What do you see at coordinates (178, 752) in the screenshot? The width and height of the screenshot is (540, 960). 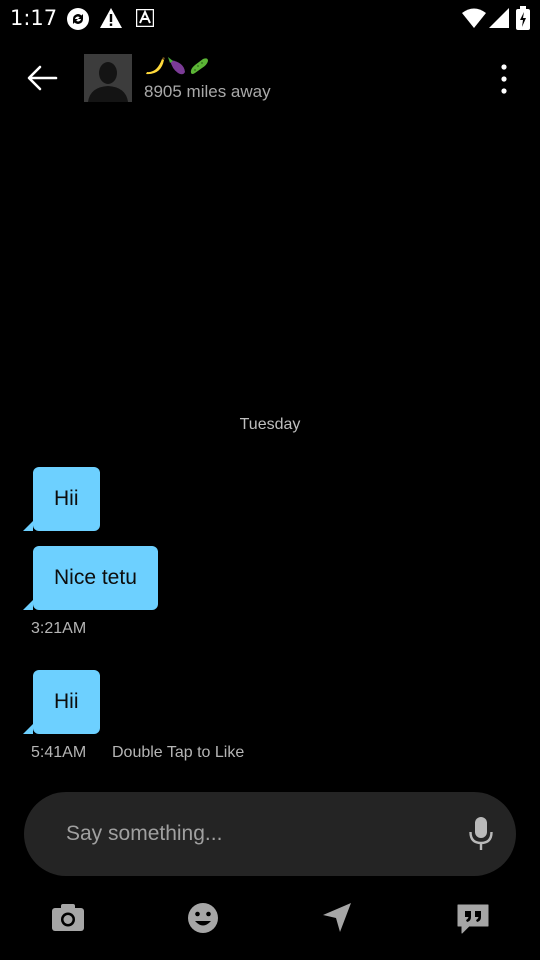 I see `double-tap-hint: Double Tap to Like` at bounding box center [178, 752].